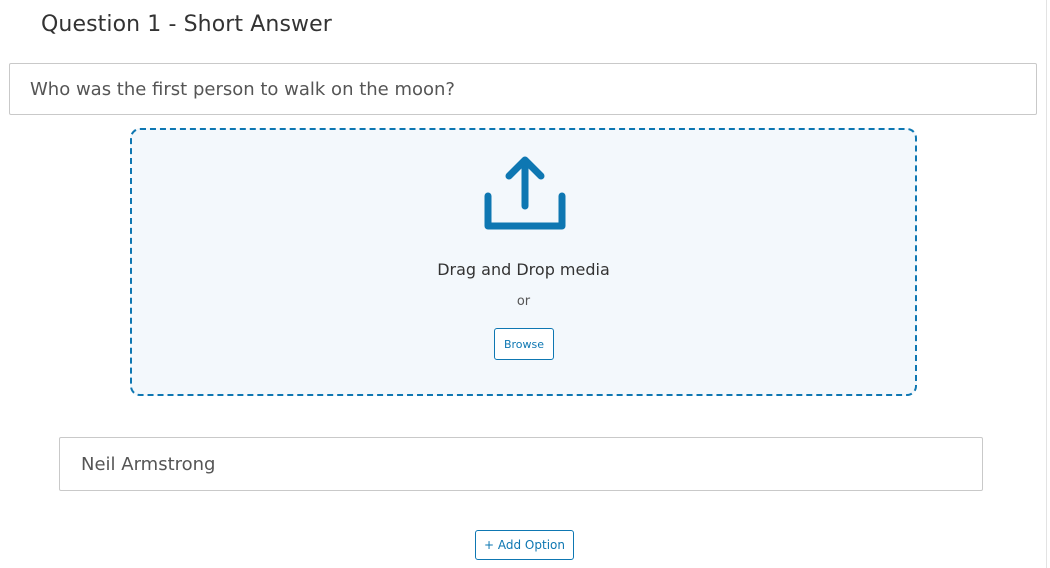  I want to click on upload-icon, so click(525, 193).